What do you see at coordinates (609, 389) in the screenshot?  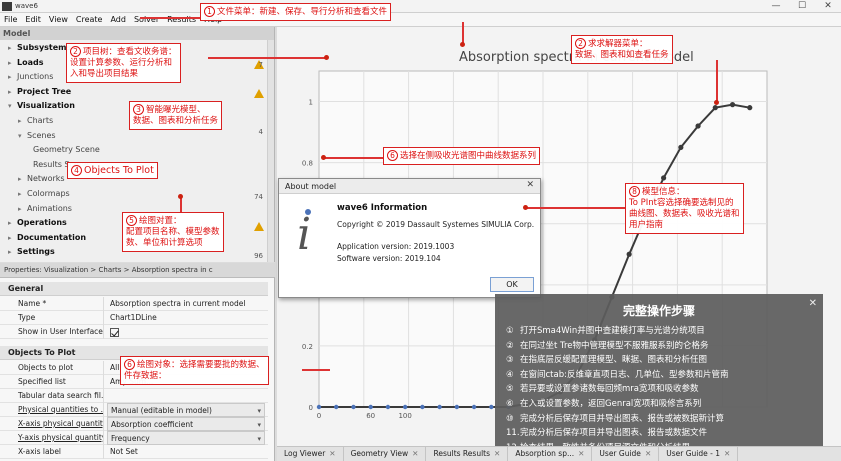 I see `step-text: 若异要或设置参诸数每回频mra宽项和吸收参数` at bounding box center [609, 389].